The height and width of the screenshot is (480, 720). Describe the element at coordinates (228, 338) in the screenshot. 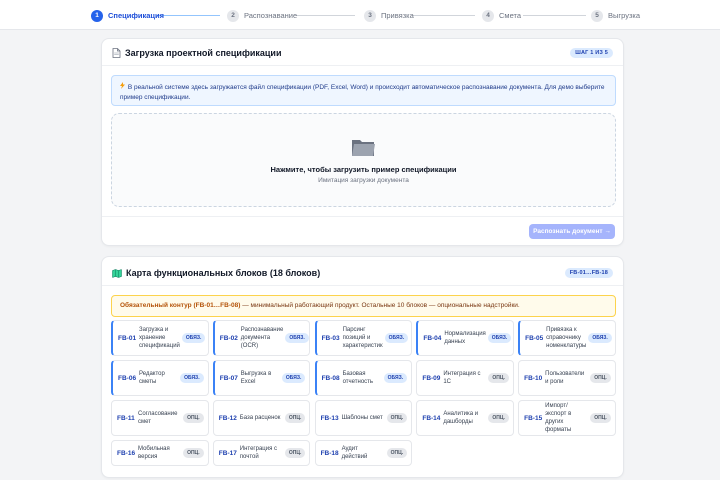

I see `block-code: FB-02` at that location.